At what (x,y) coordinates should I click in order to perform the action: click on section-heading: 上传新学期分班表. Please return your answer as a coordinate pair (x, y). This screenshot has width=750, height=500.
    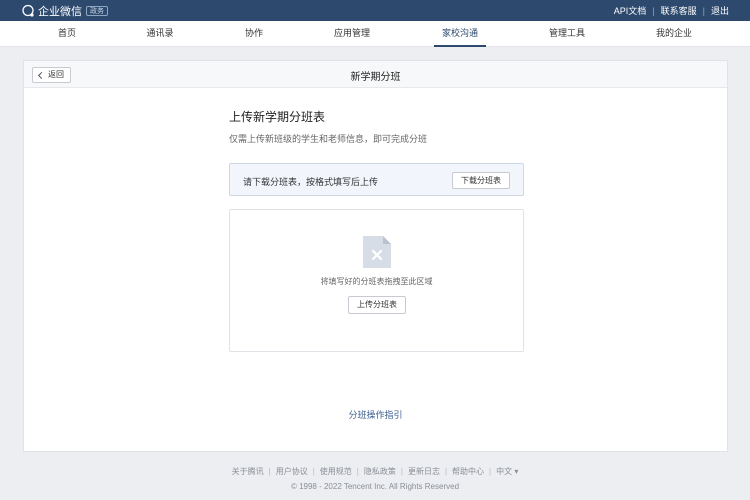
    Looking at the image, I should click on (277, 117).